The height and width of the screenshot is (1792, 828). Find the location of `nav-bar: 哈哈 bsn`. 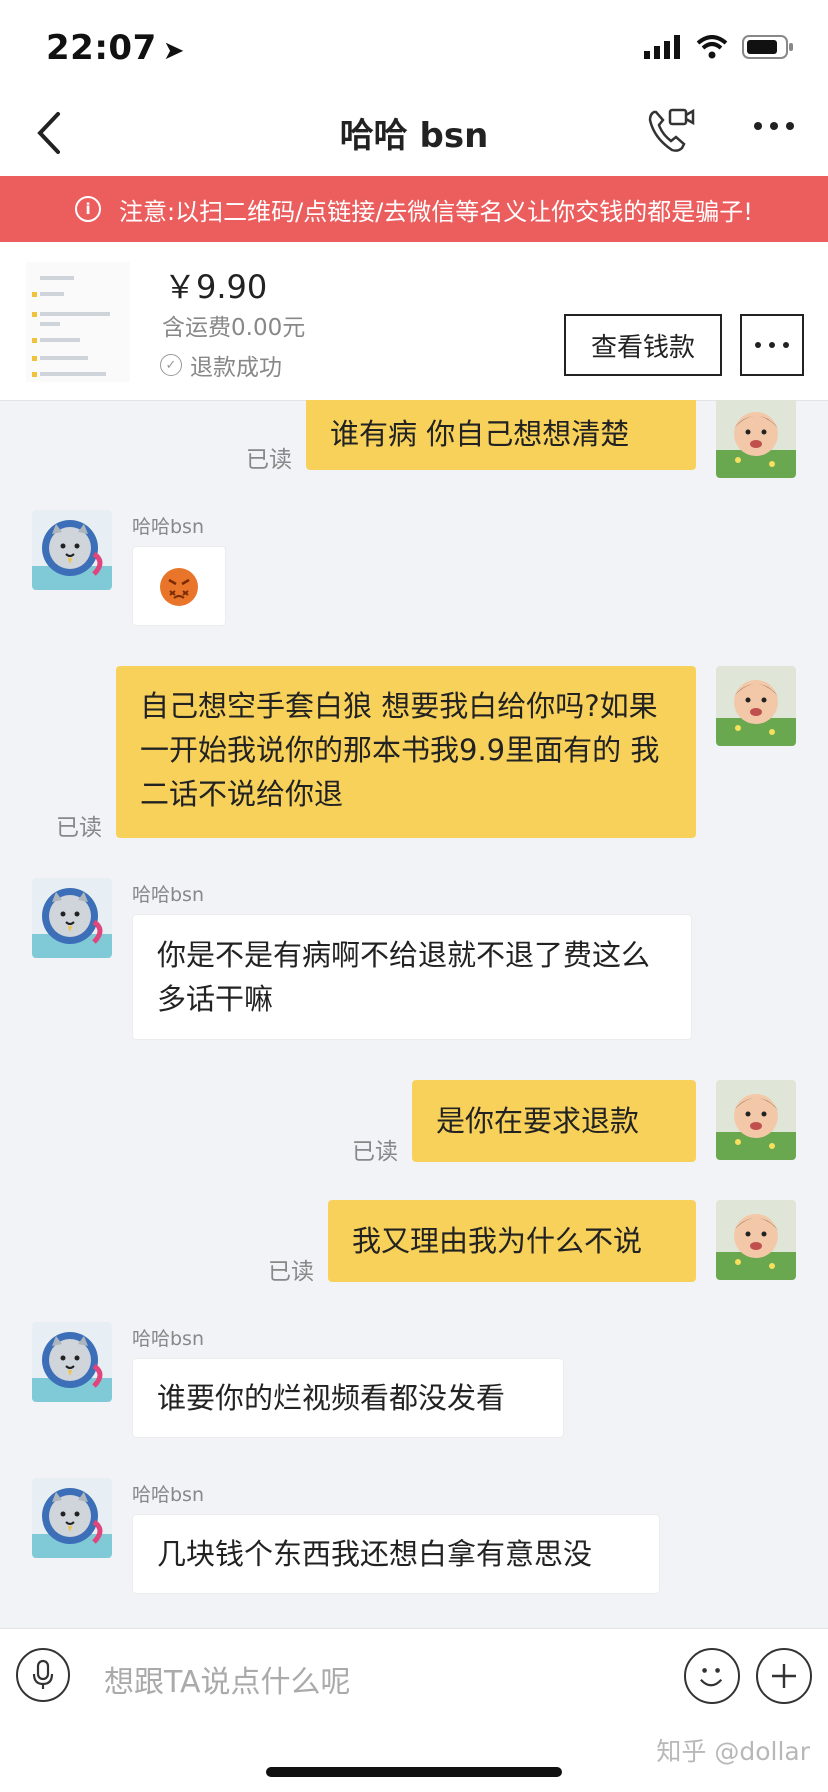

nav-bar: 哈哈 bsn is located at coordinates (414, 133).